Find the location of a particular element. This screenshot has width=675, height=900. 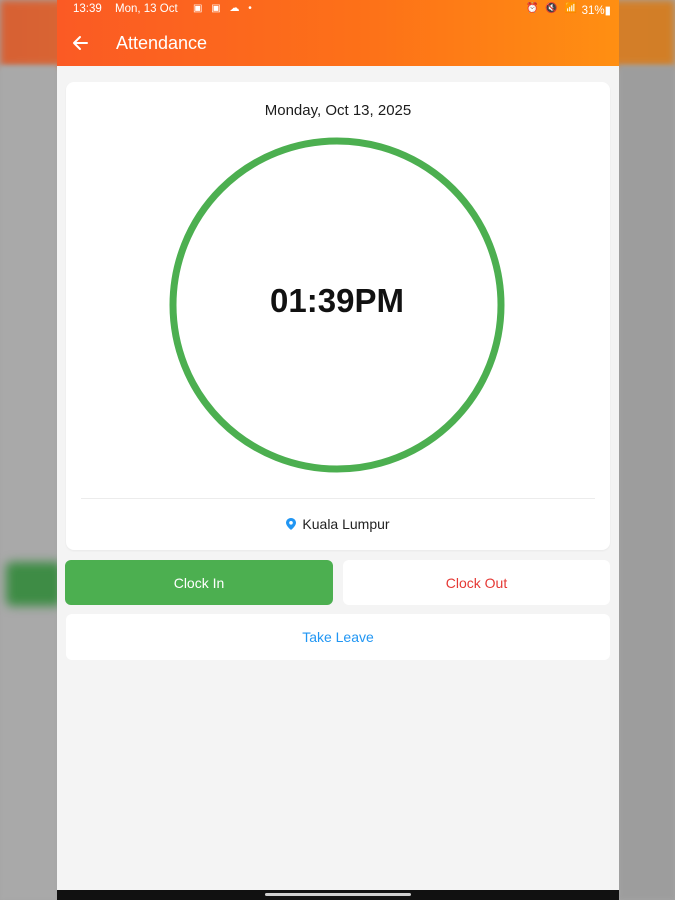

clock-out-button: Clock Out is located at coordinates (476, 582).